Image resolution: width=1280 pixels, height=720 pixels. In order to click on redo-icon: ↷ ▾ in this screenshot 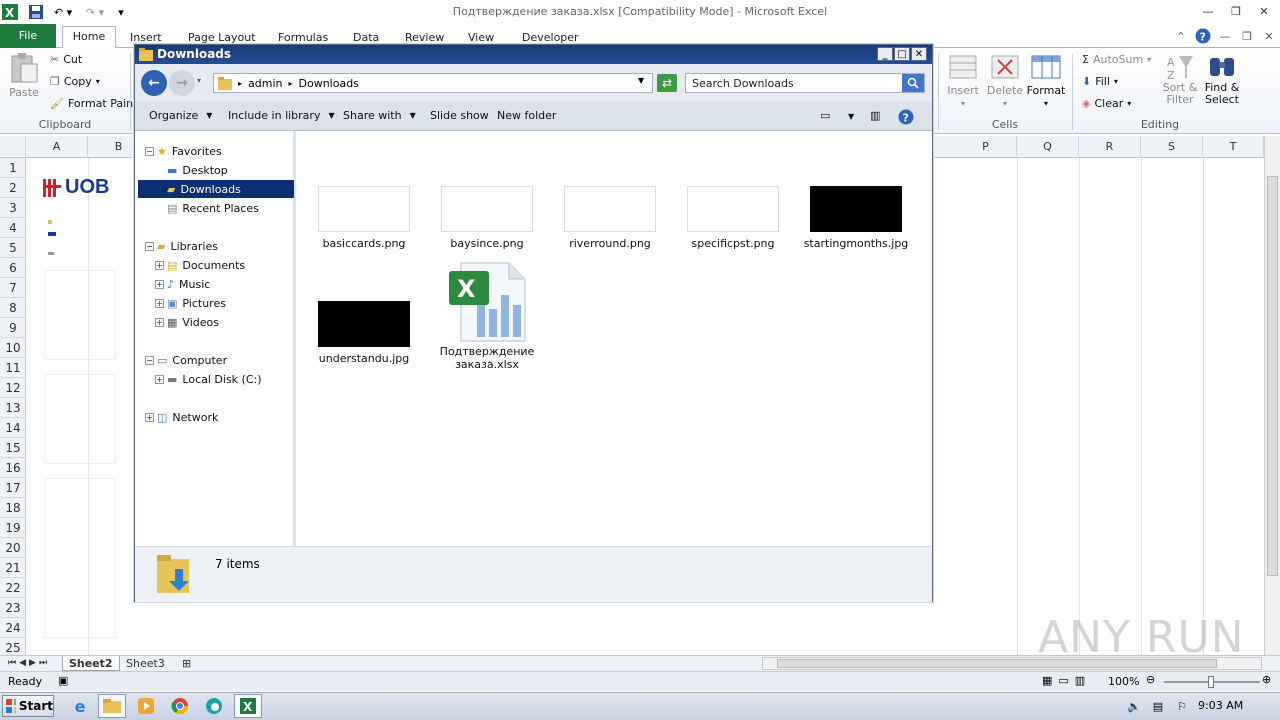, I will do `click(95, 12)`.